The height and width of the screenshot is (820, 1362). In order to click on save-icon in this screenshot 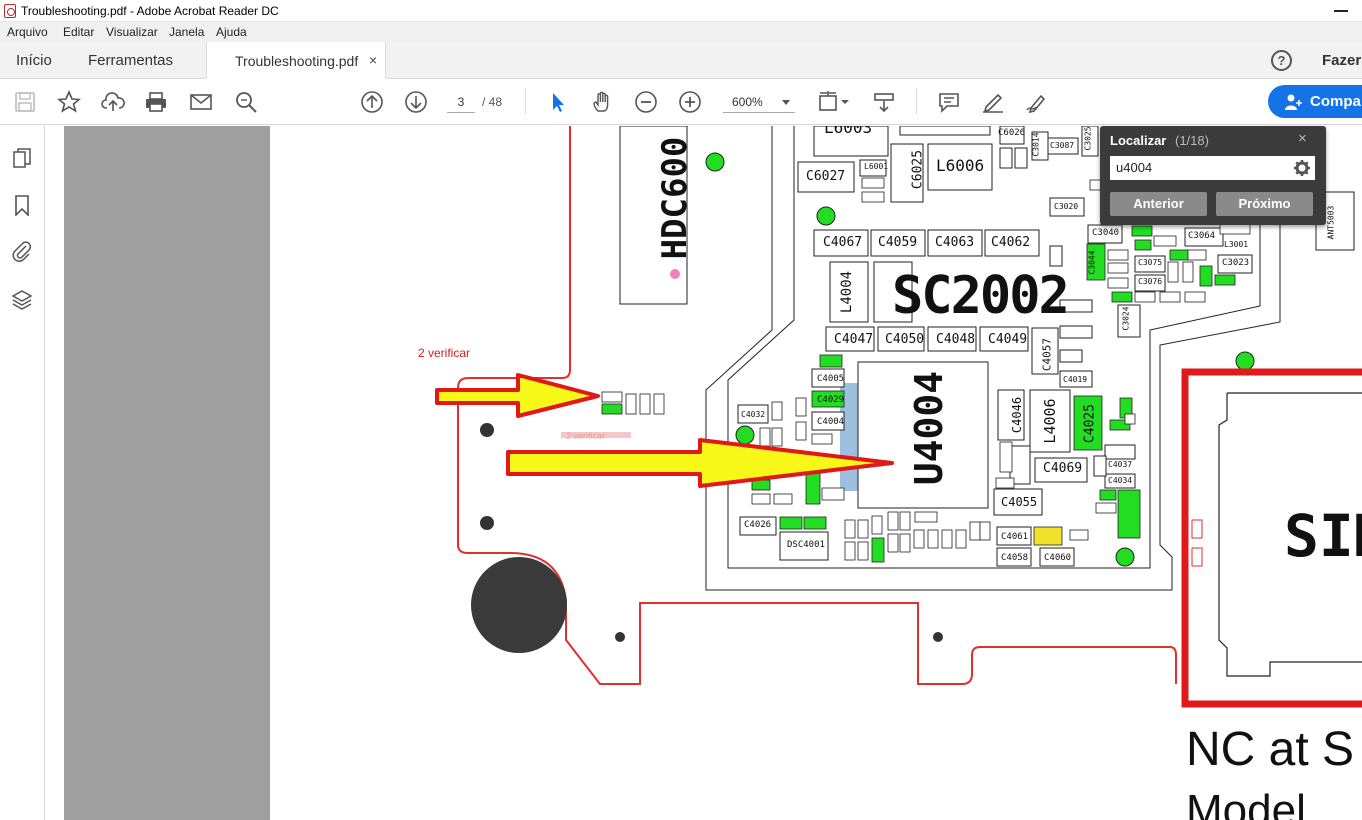, I will do `click(25, 102)`.